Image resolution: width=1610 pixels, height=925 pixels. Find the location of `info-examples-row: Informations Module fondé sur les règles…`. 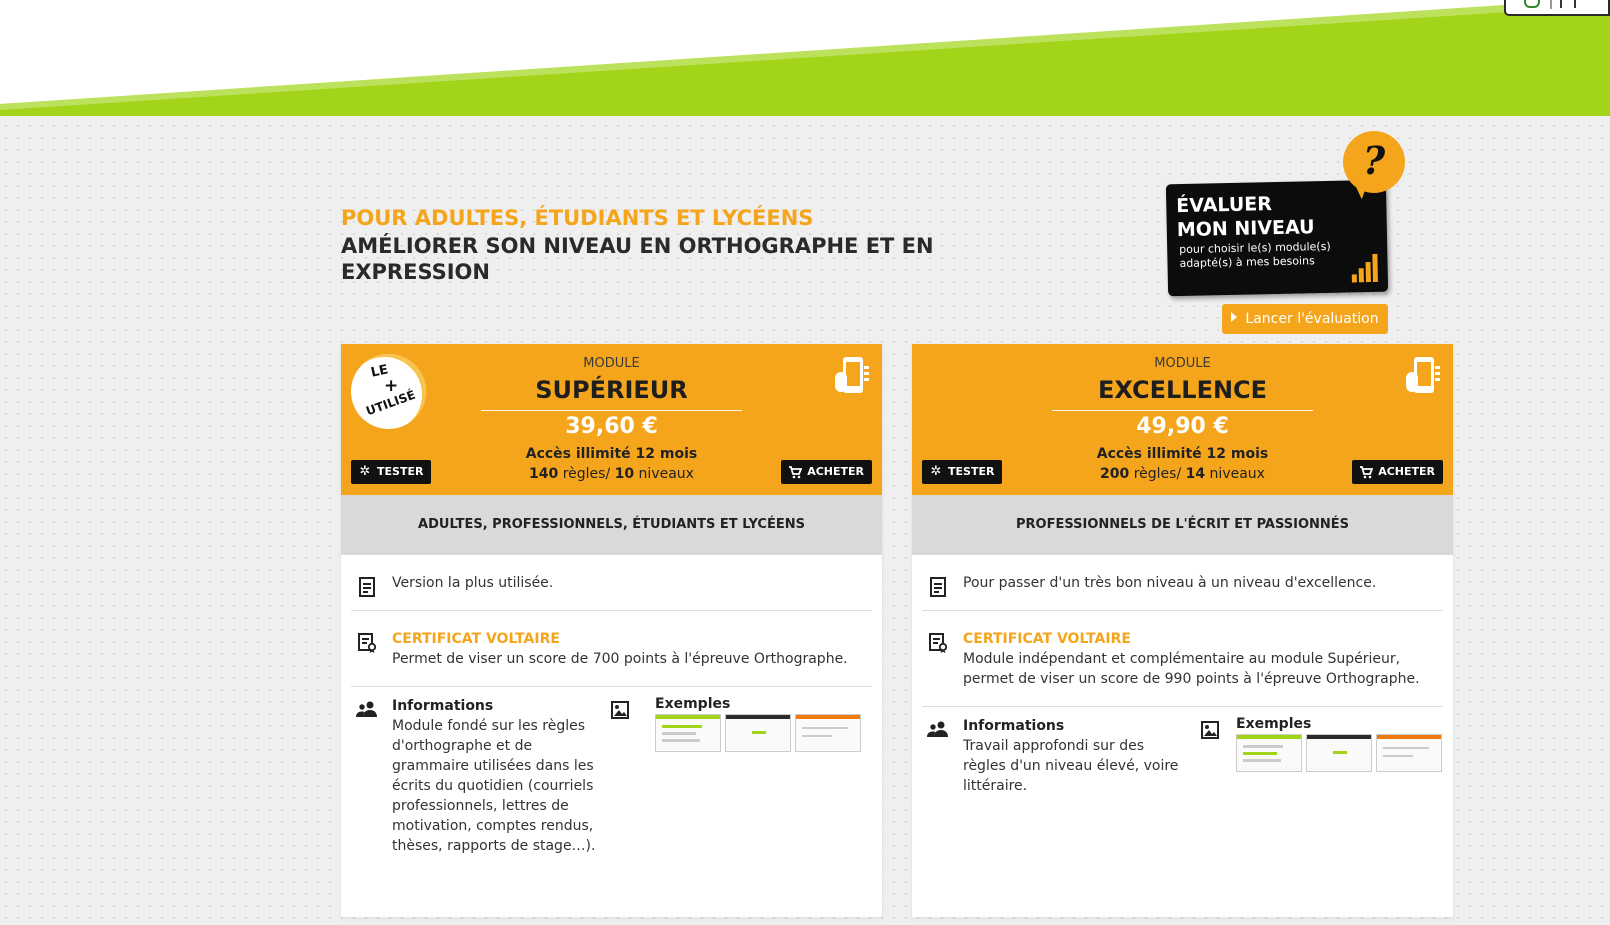

info-examples-row: Informations Module fondé sur les règles… is located at coordinates (611, 791).